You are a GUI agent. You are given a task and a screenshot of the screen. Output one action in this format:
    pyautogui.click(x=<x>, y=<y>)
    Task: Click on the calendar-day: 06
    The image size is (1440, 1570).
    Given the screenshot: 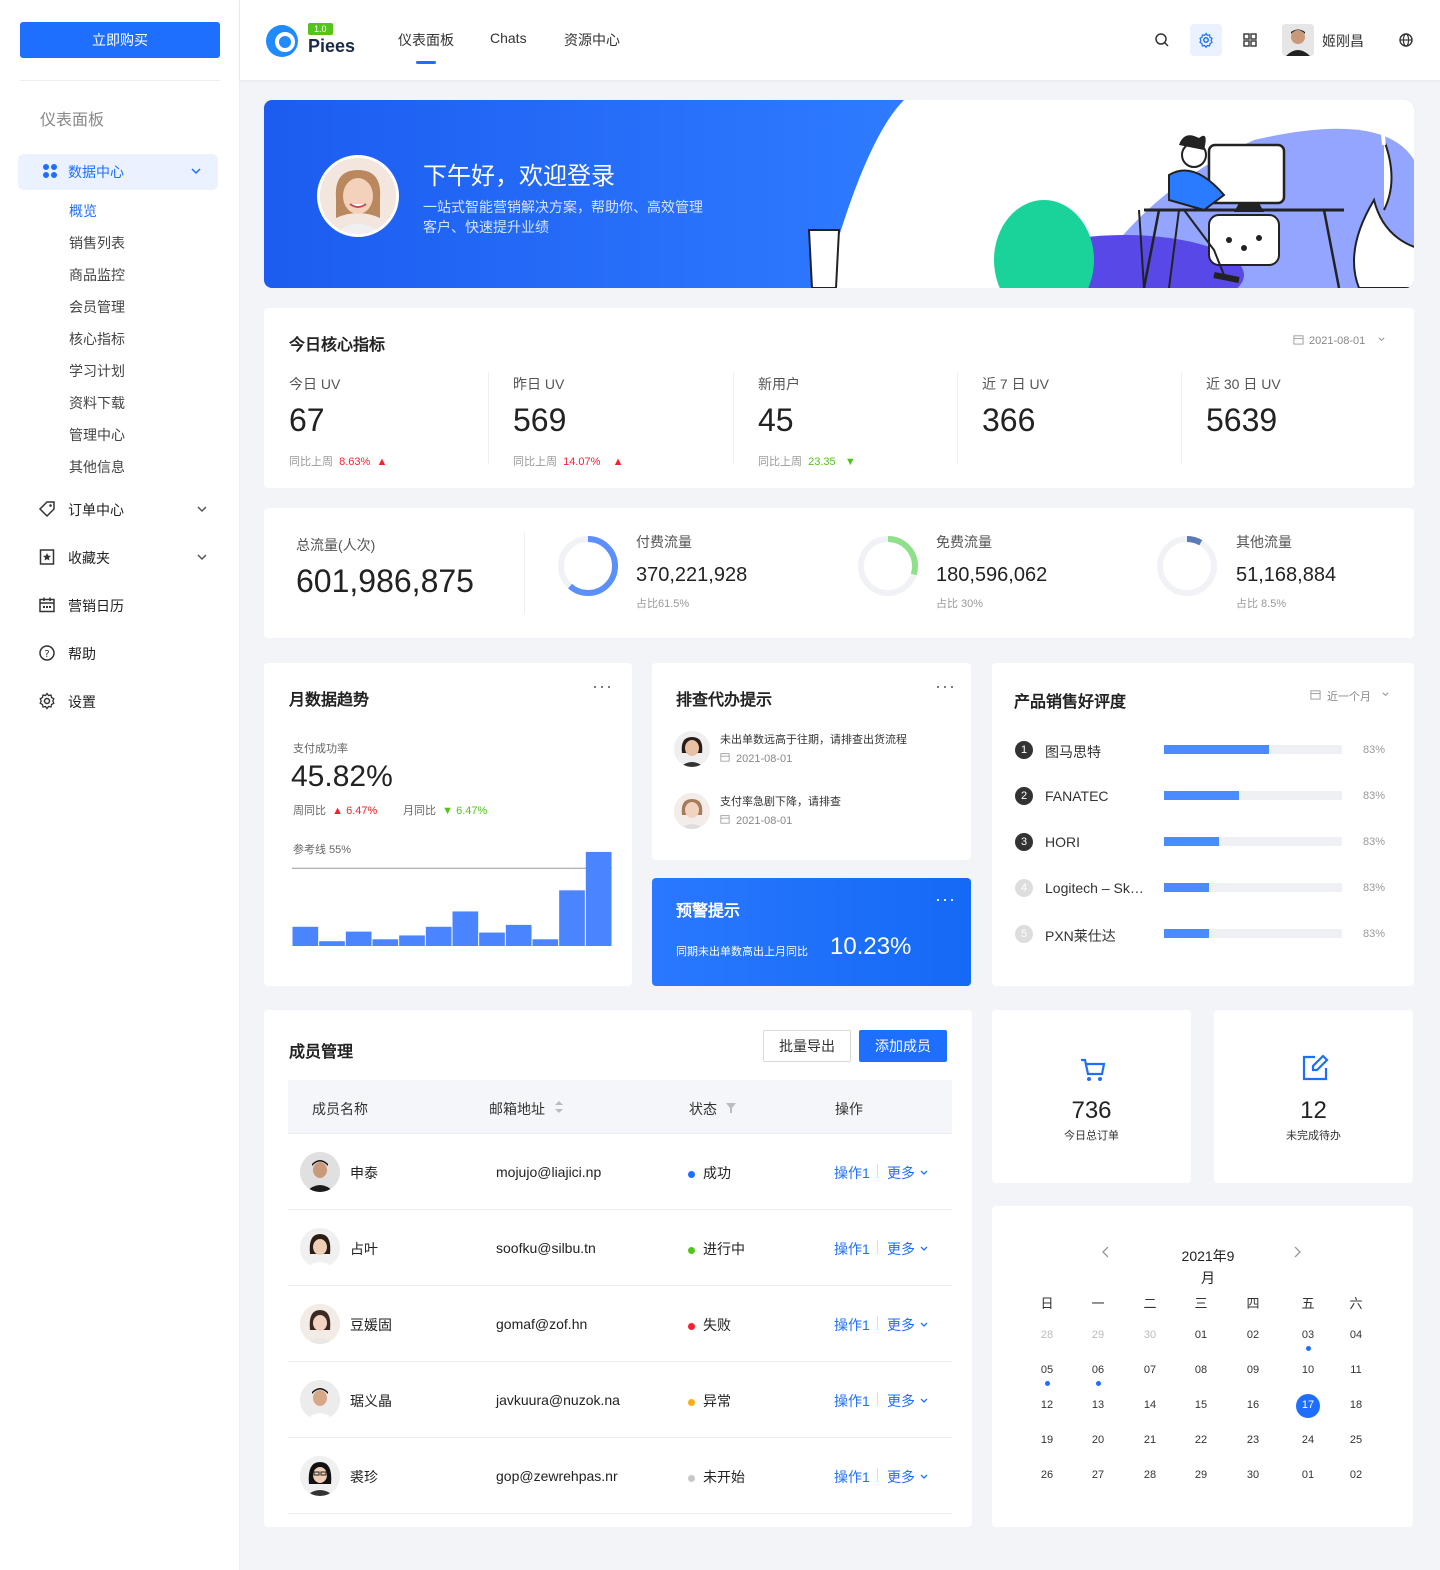 What is the action you would take?
    pyautogui.click(x=1098, y=1370)
    